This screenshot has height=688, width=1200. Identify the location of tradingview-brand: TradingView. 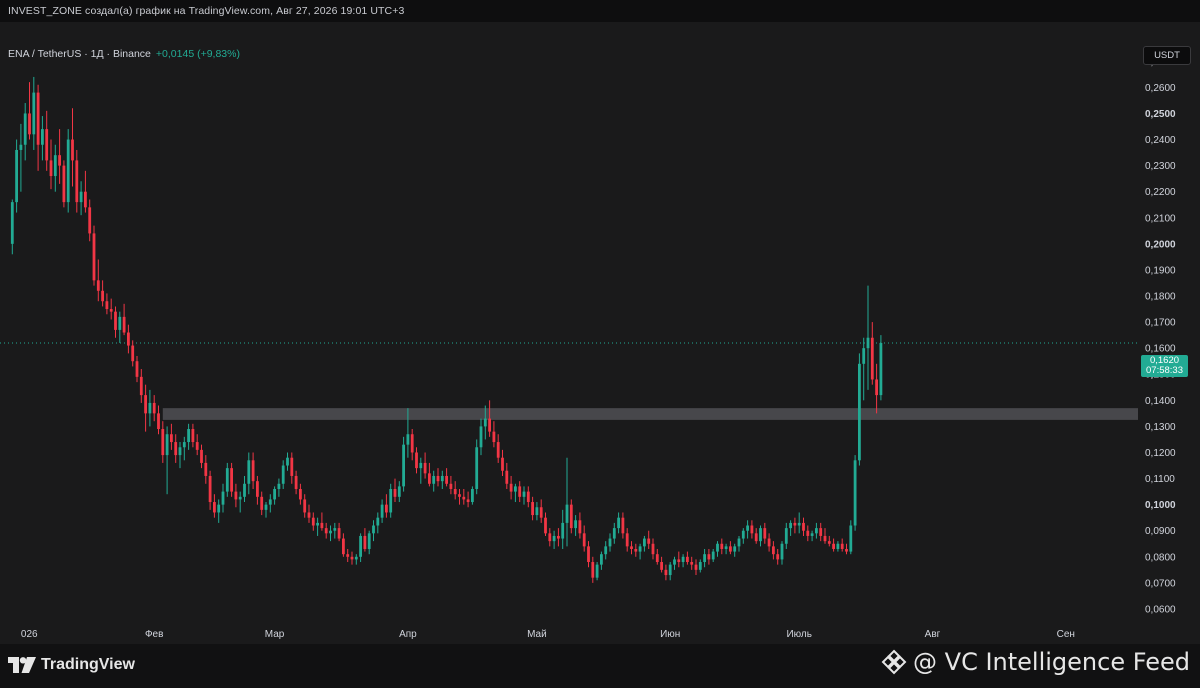
(71, 665).